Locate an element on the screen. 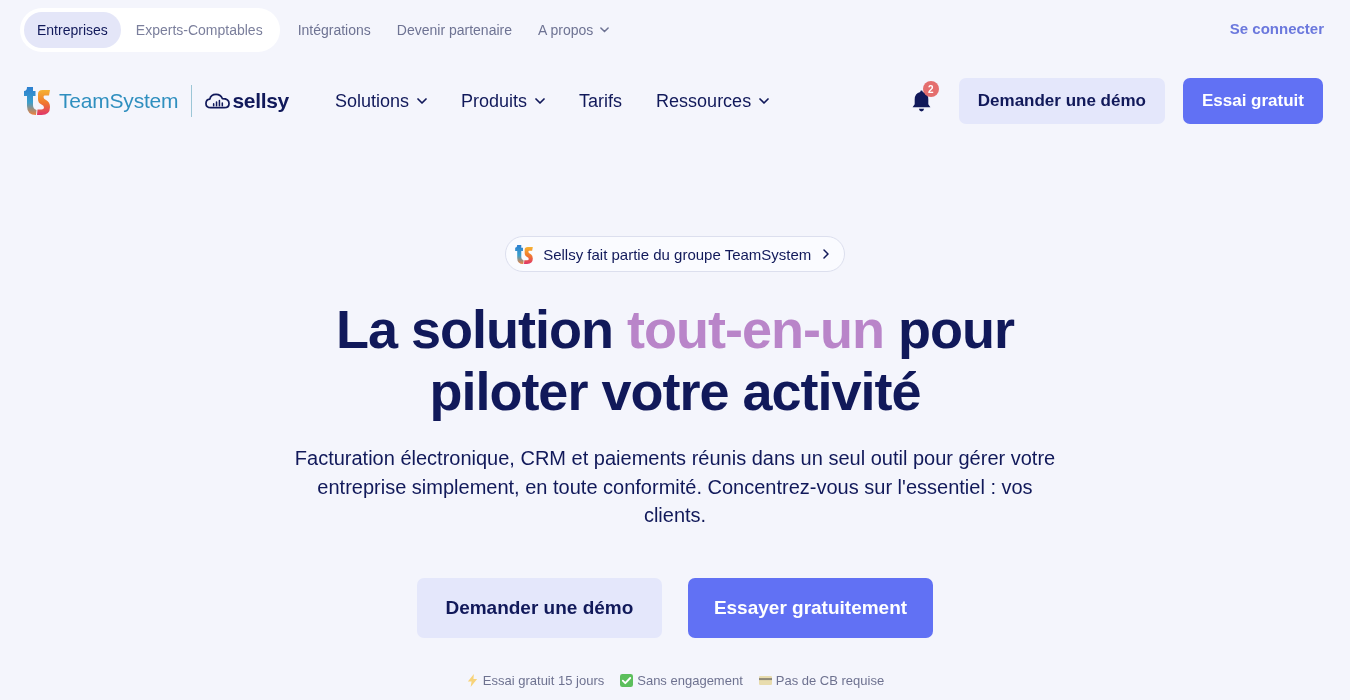 Image resolution: width=1350 pixels, height=700 pixels. credit-card-icon is located at coordinates (765, 680).